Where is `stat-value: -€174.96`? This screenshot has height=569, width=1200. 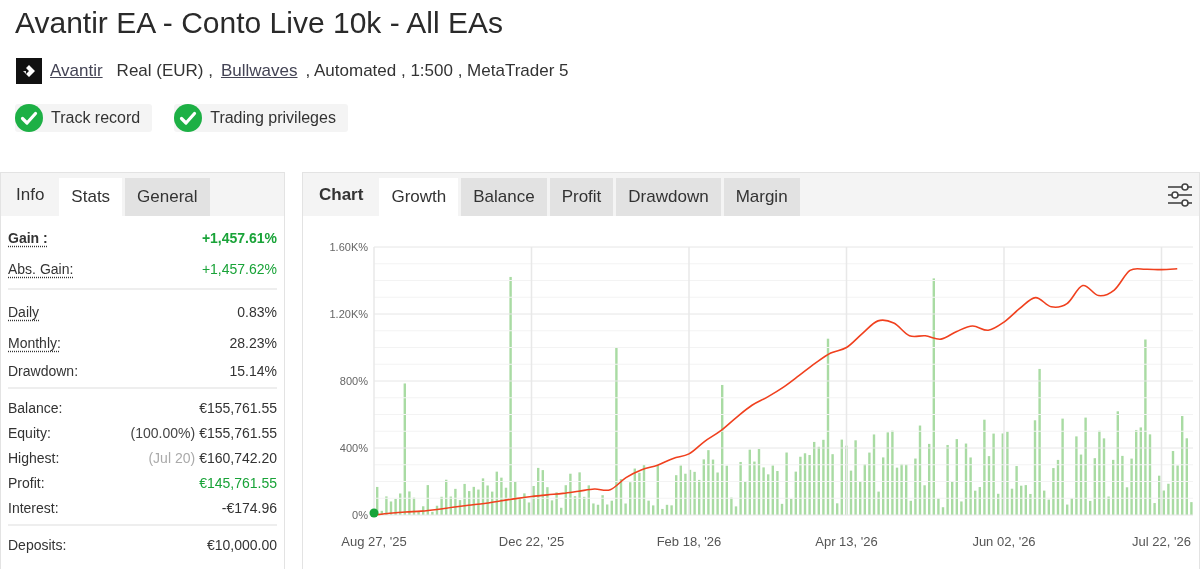
stat-value: -€174.96 is located at coordinates (249, 507).